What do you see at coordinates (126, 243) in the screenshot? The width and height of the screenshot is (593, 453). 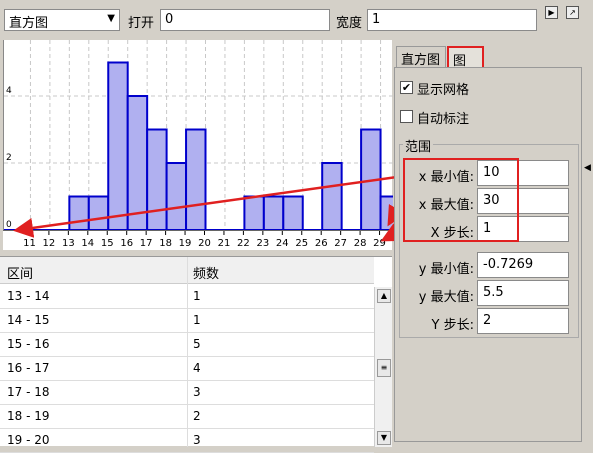 I see `x-tick-label: 16` at bounding box center [126, 243].